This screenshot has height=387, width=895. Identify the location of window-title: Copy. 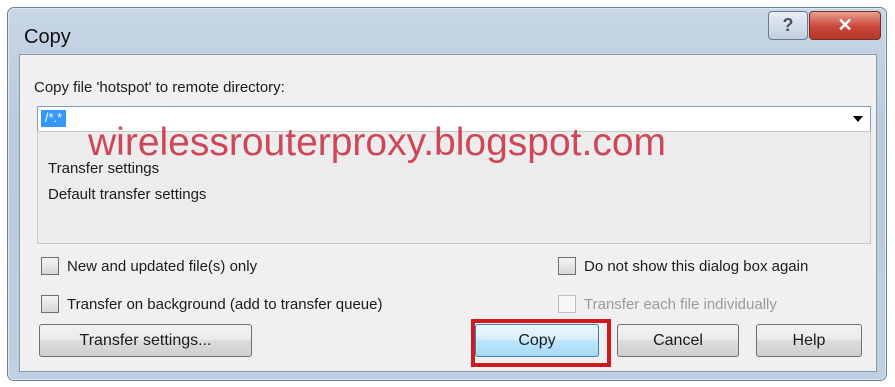
(47, 37).